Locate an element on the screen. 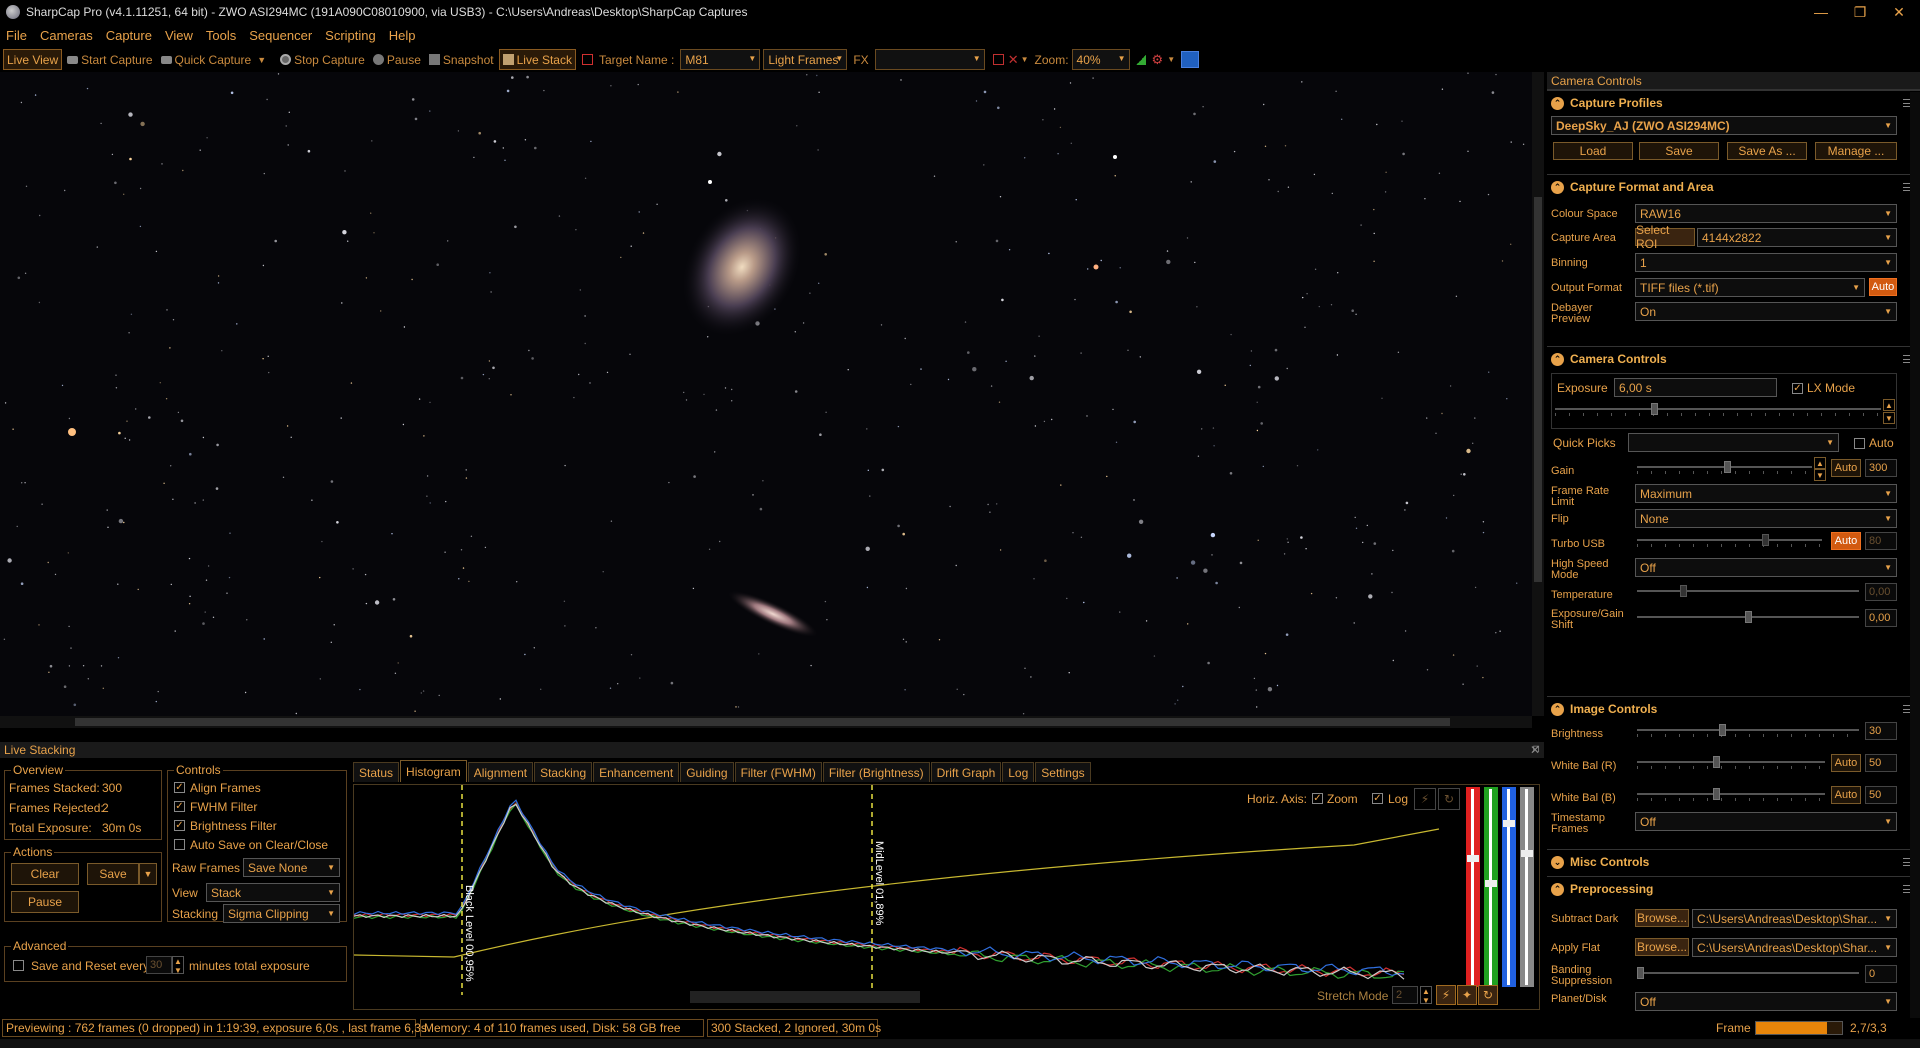 Image resolution: width=1920 pixels, height=1048 pixels. horizontal-scroll-thumb is located at coordinates (762, 722).